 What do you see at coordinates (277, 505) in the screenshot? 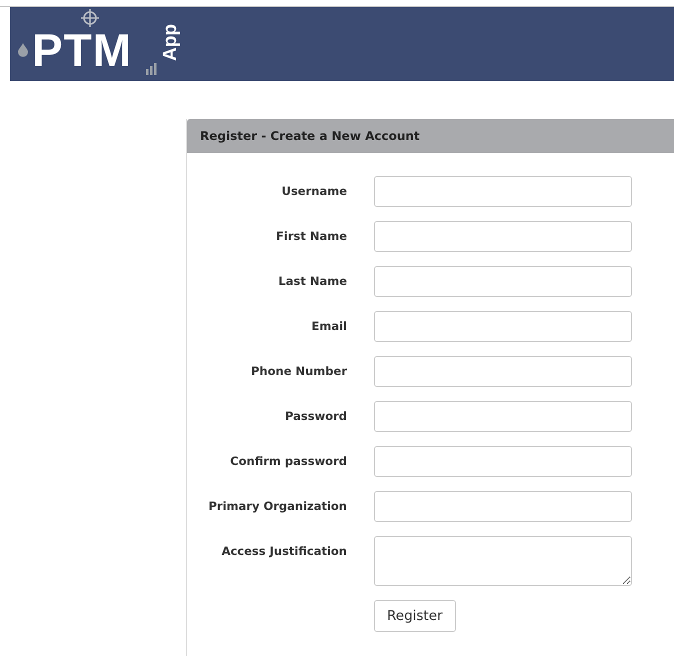
I see `field-label: Primary Organization` at bounding box center [277, 505].